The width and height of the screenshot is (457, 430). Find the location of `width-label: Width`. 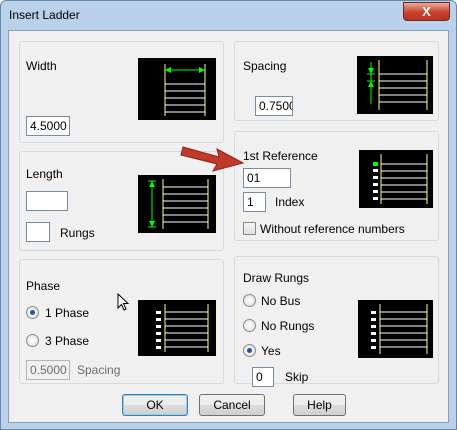

width-label: Width is located at coordinates (41, 66).